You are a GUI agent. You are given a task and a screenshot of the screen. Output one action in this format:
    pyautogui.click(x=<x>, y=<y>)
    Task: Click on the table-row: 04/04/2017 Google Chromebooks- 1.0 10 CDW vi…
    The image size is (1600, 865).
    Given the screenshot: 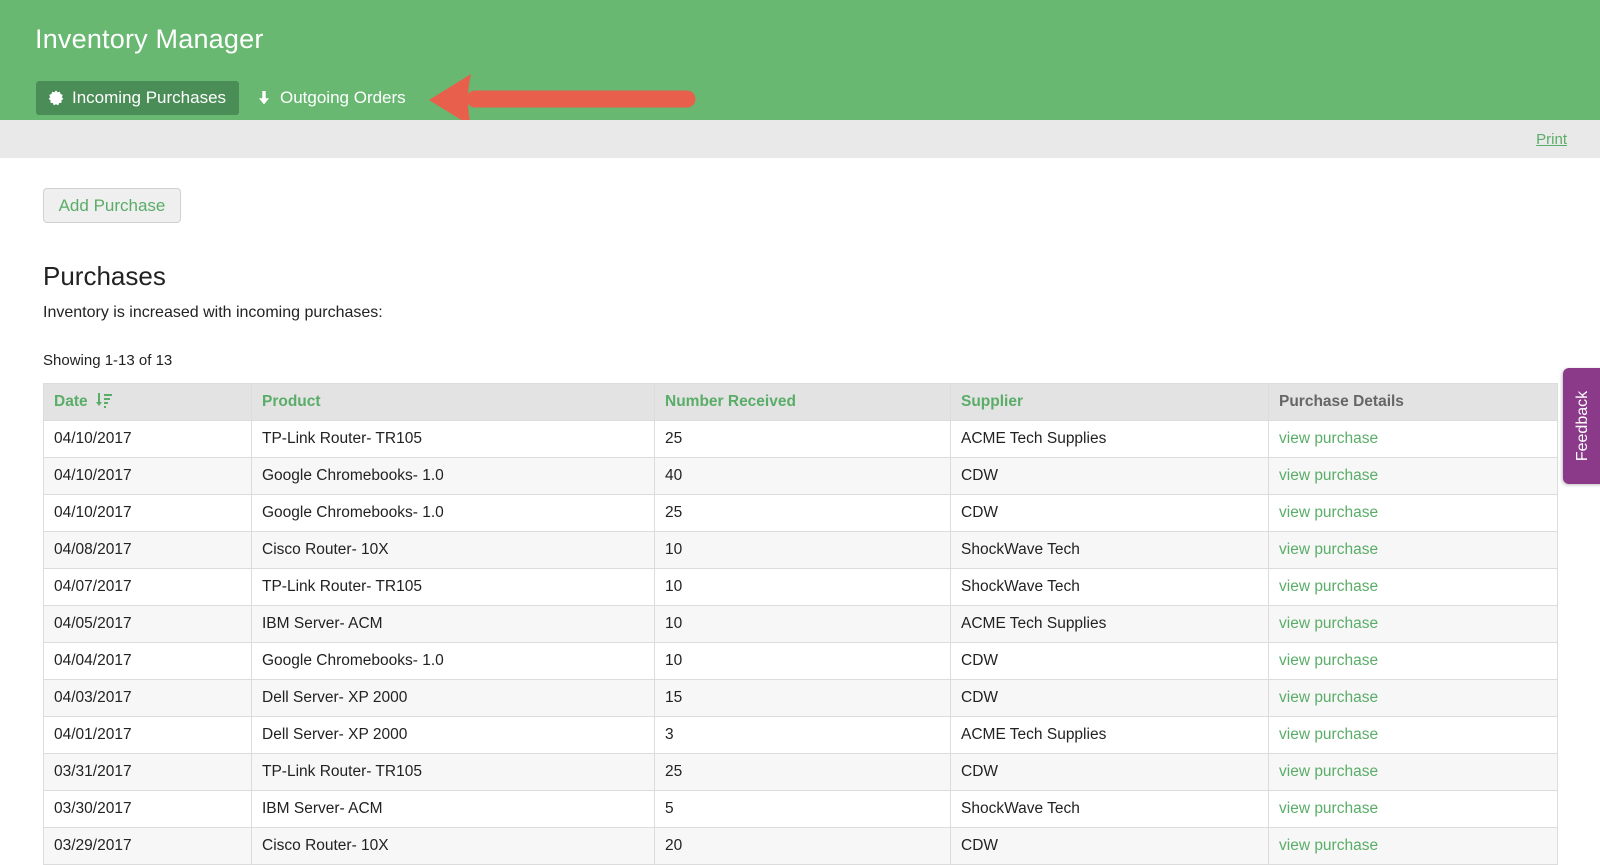 What is the action you would take?
    pyautogui.click(x=800, y=661)
    